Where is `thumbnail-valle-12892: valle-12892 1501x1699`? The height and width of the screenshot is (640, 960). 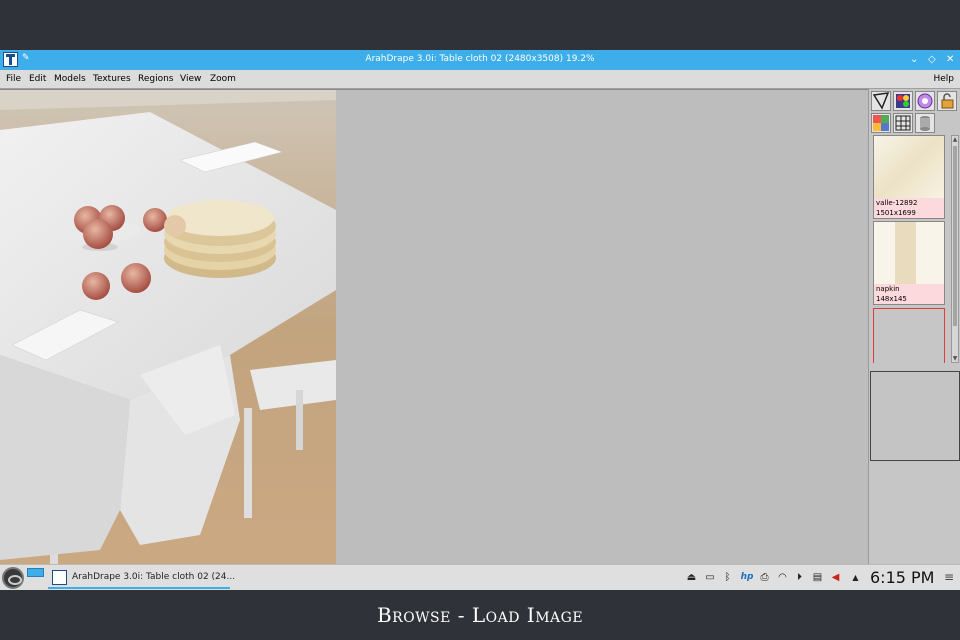
thumbnail-valle-12892: valle-12892 1501x1699 is located at coordinates (909, 177).